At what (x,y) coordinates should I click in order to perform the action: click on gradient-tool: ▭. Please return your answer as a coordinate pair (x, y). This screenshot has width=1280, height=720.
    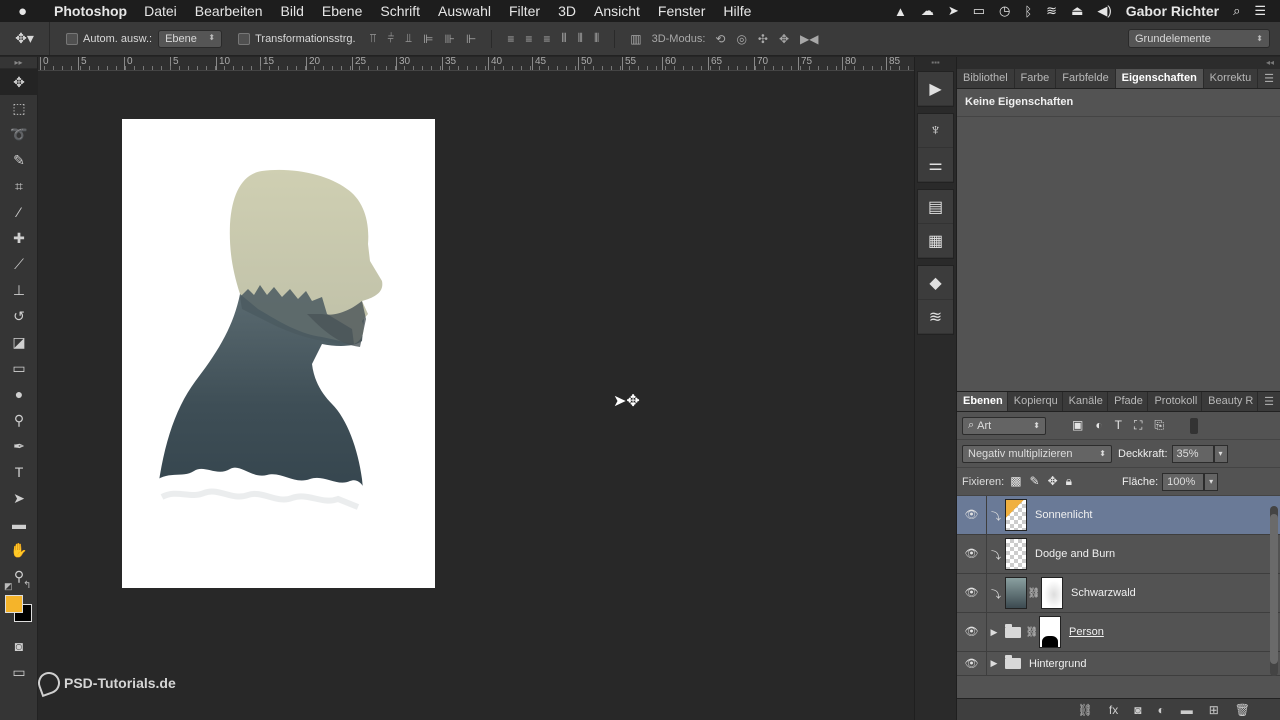
    Looking at the image, I should click on (19, 368).